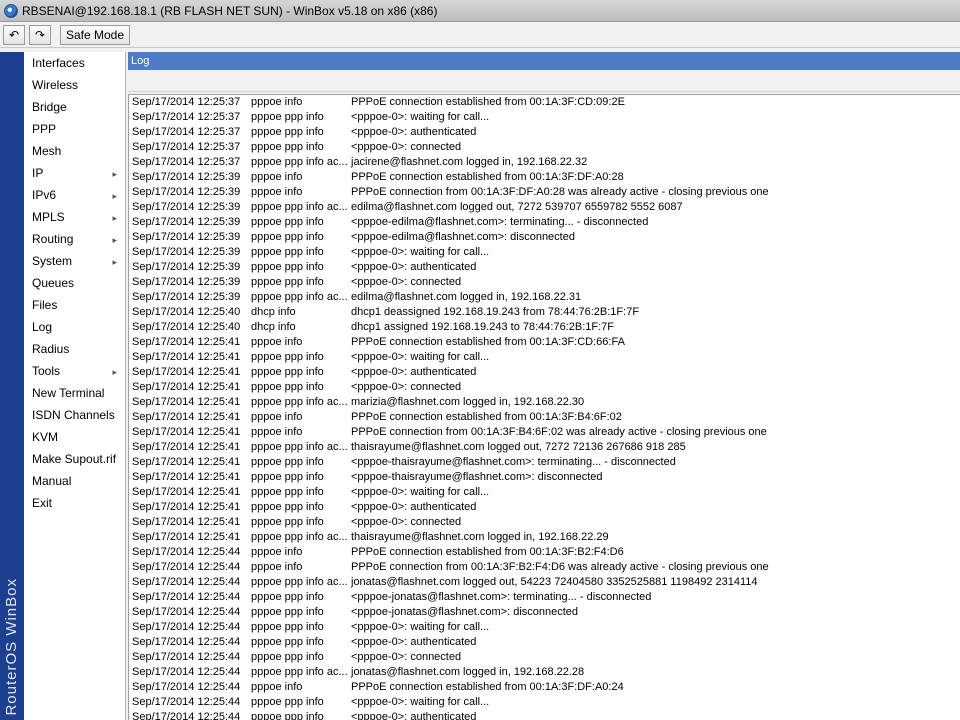 This screenshot has width=960, height=720. I want to click on menu-item-label: Wireless, so click(55, 85).